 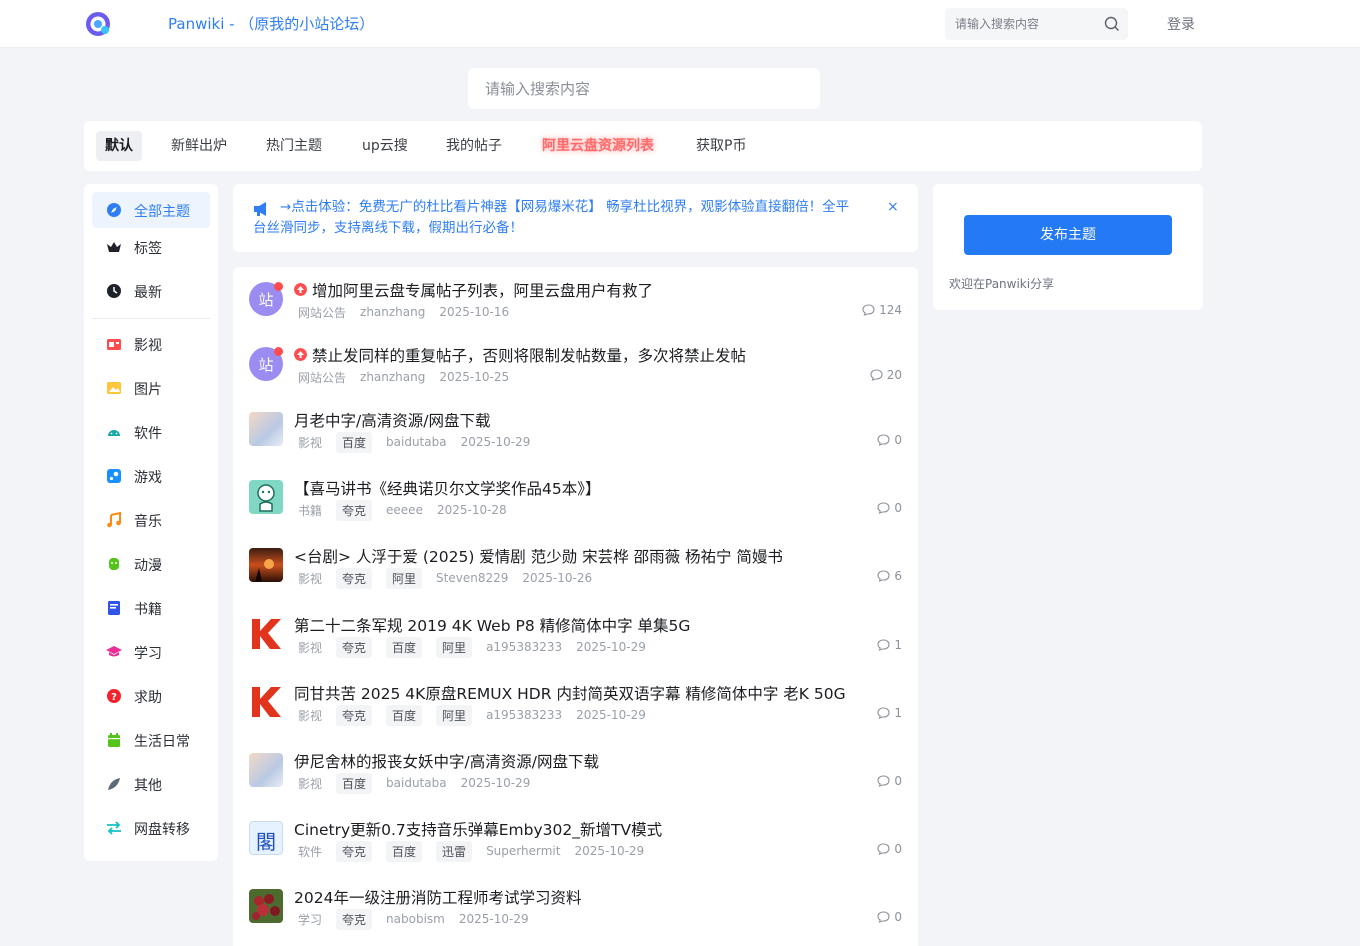 What do you see at coordinates (492, 625) in the screenshot?
I see `post-title: 第二十二条军规 2019 4K Web P8 精修简体中字 单集5G` at bounding box center [492, 625].